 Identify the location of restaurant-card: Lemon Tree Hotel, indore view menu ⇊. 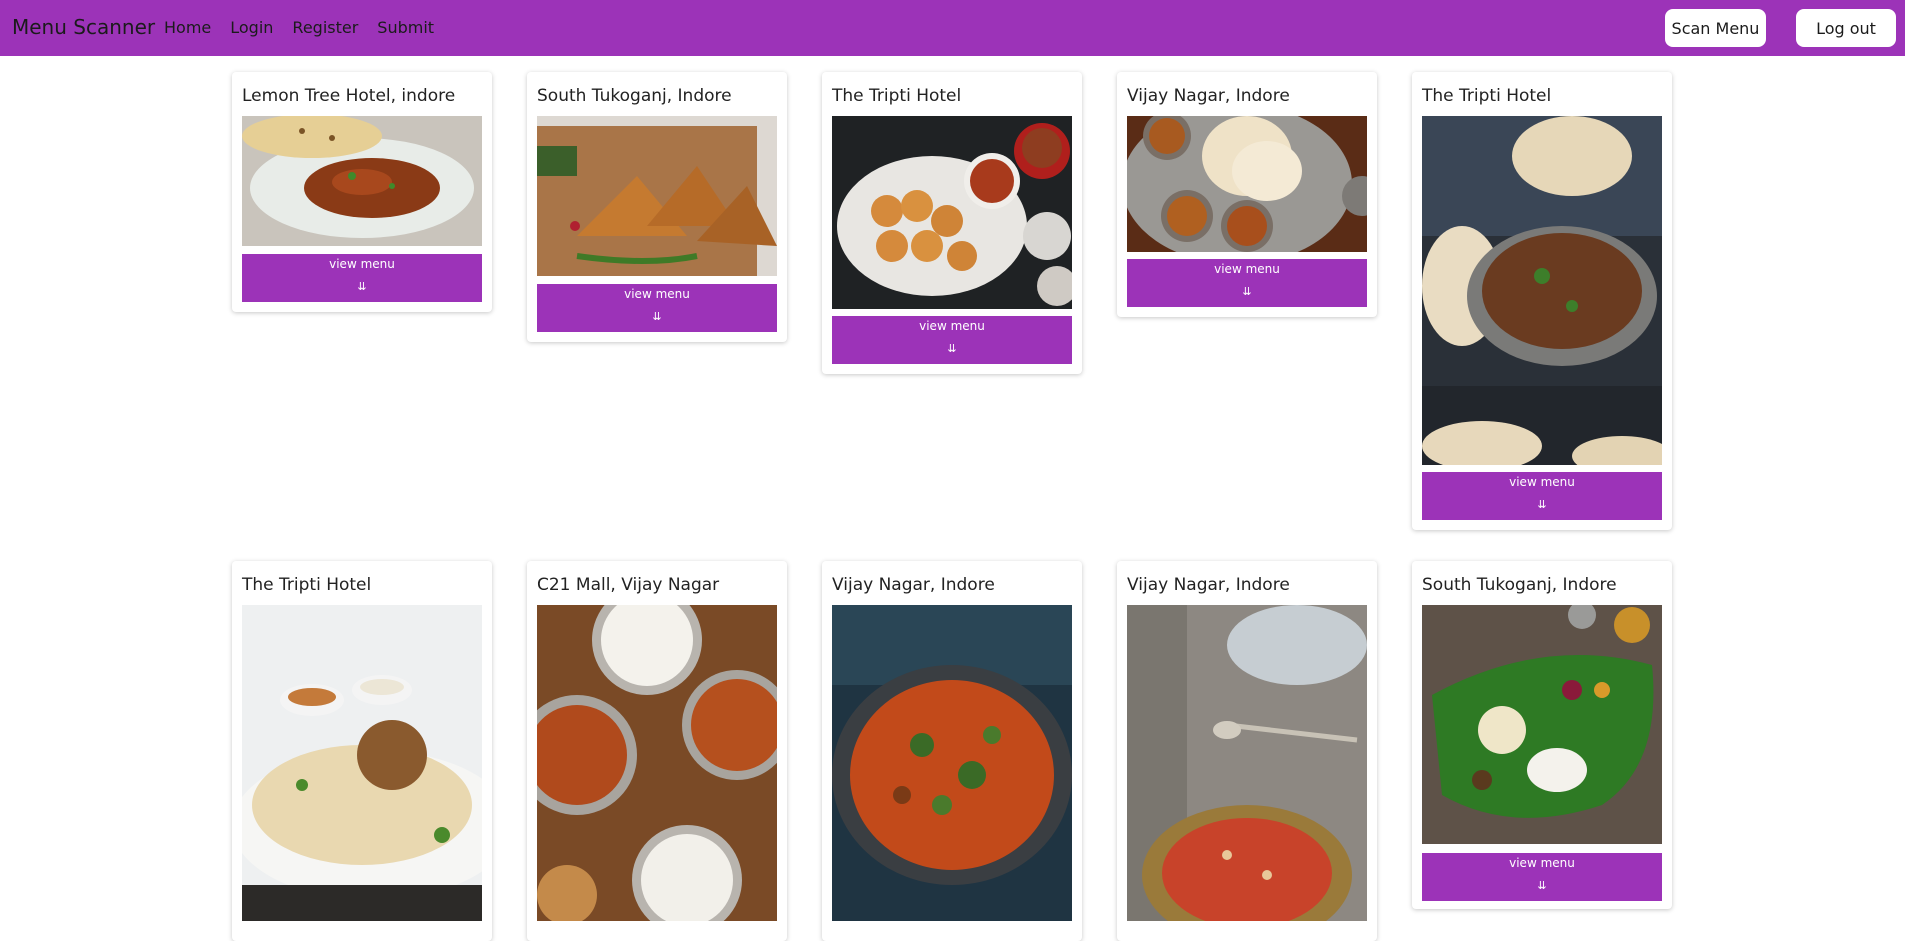
(362, 192).